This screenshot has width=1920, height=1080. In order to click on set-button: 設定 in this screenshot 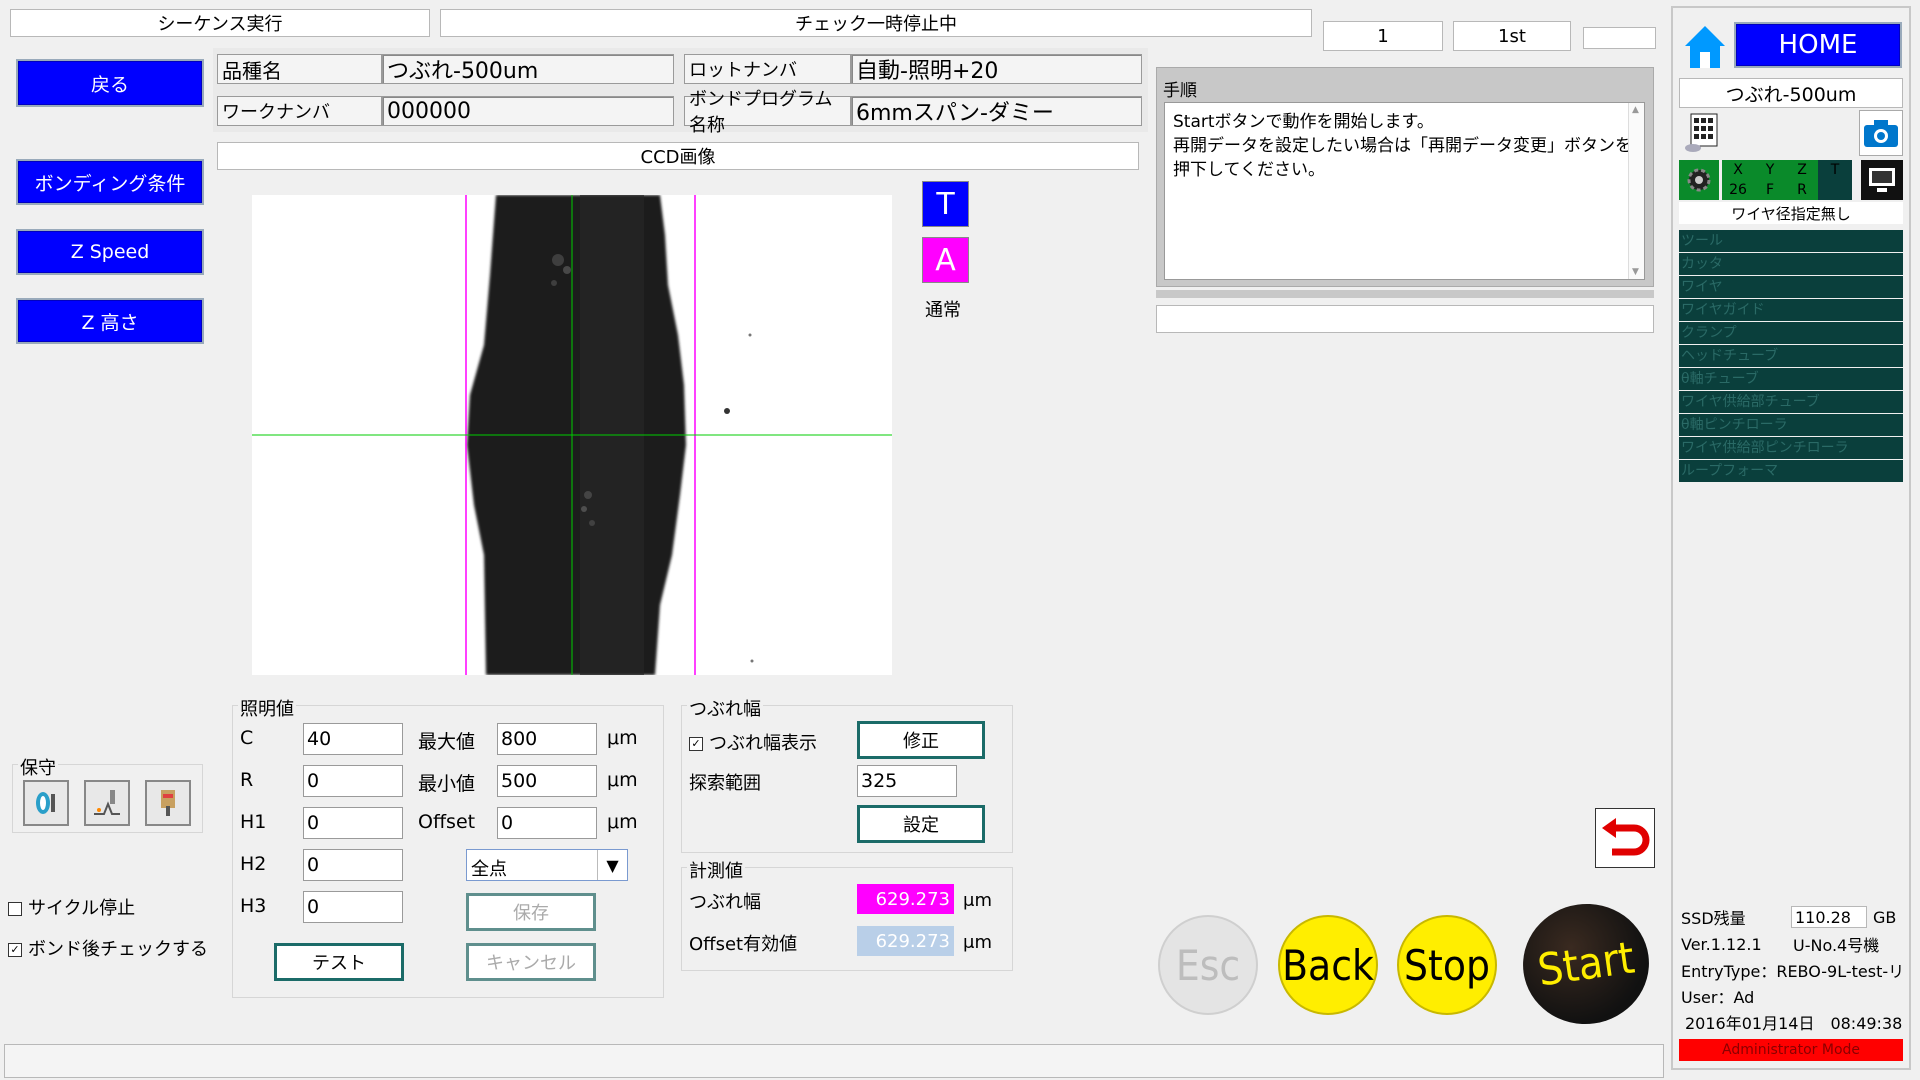, I will do `click(921, 824)`.